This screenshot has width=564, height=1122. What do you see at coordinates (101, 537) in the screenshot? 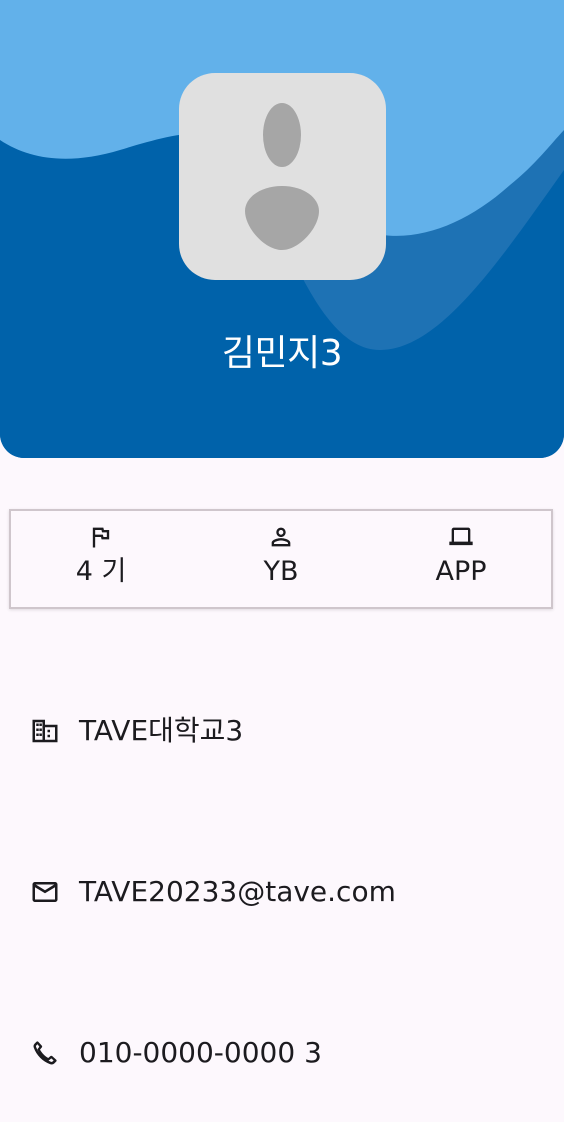
I see `flag-icon` at bounding box center [101, 537].